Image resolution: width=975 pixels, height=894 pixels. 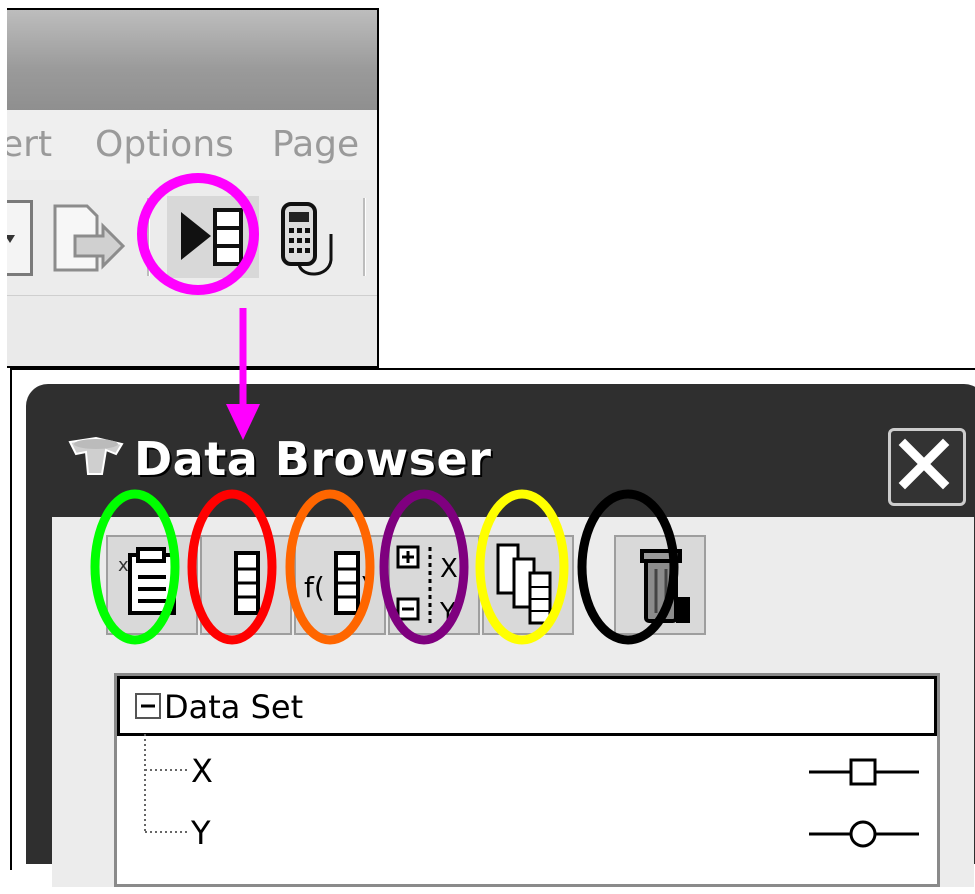 I want to click on tree-item-y: Y, so click(x=527, y=835).